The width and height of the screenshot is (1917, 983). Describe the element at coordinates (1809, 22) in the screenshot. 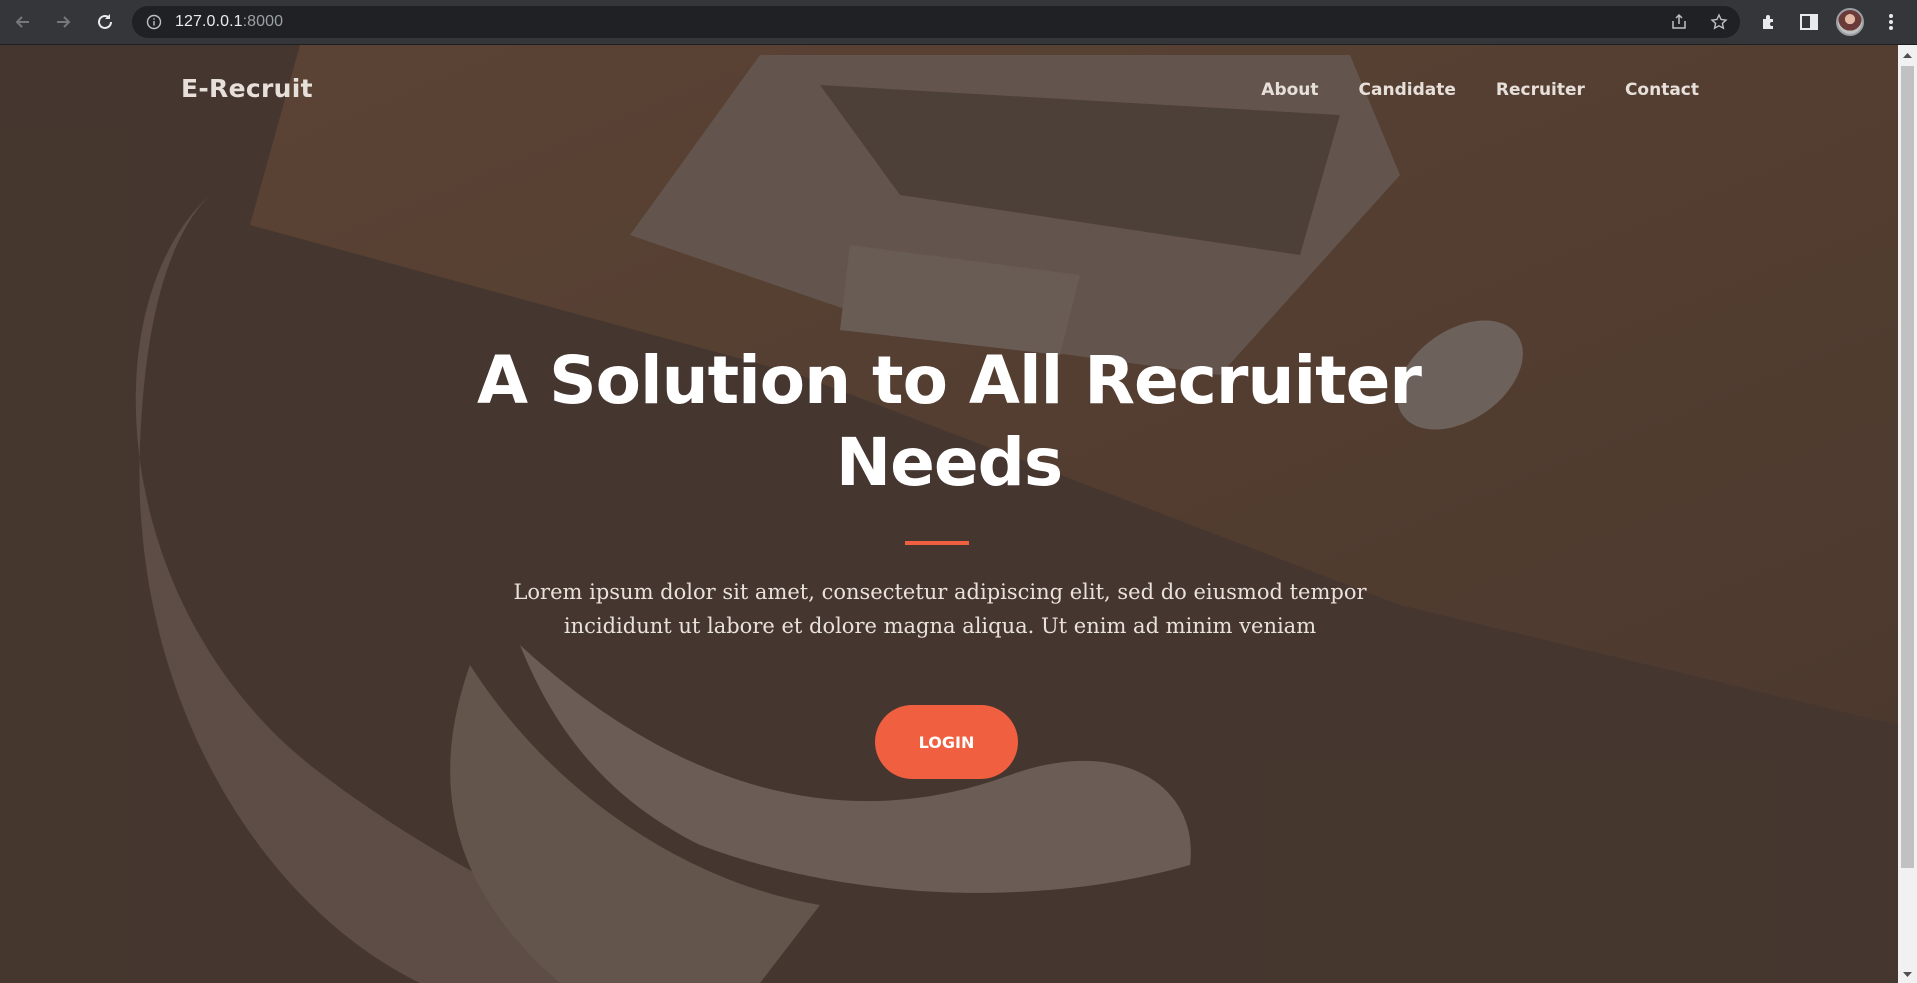

I see `side-panel-icon` at that location.